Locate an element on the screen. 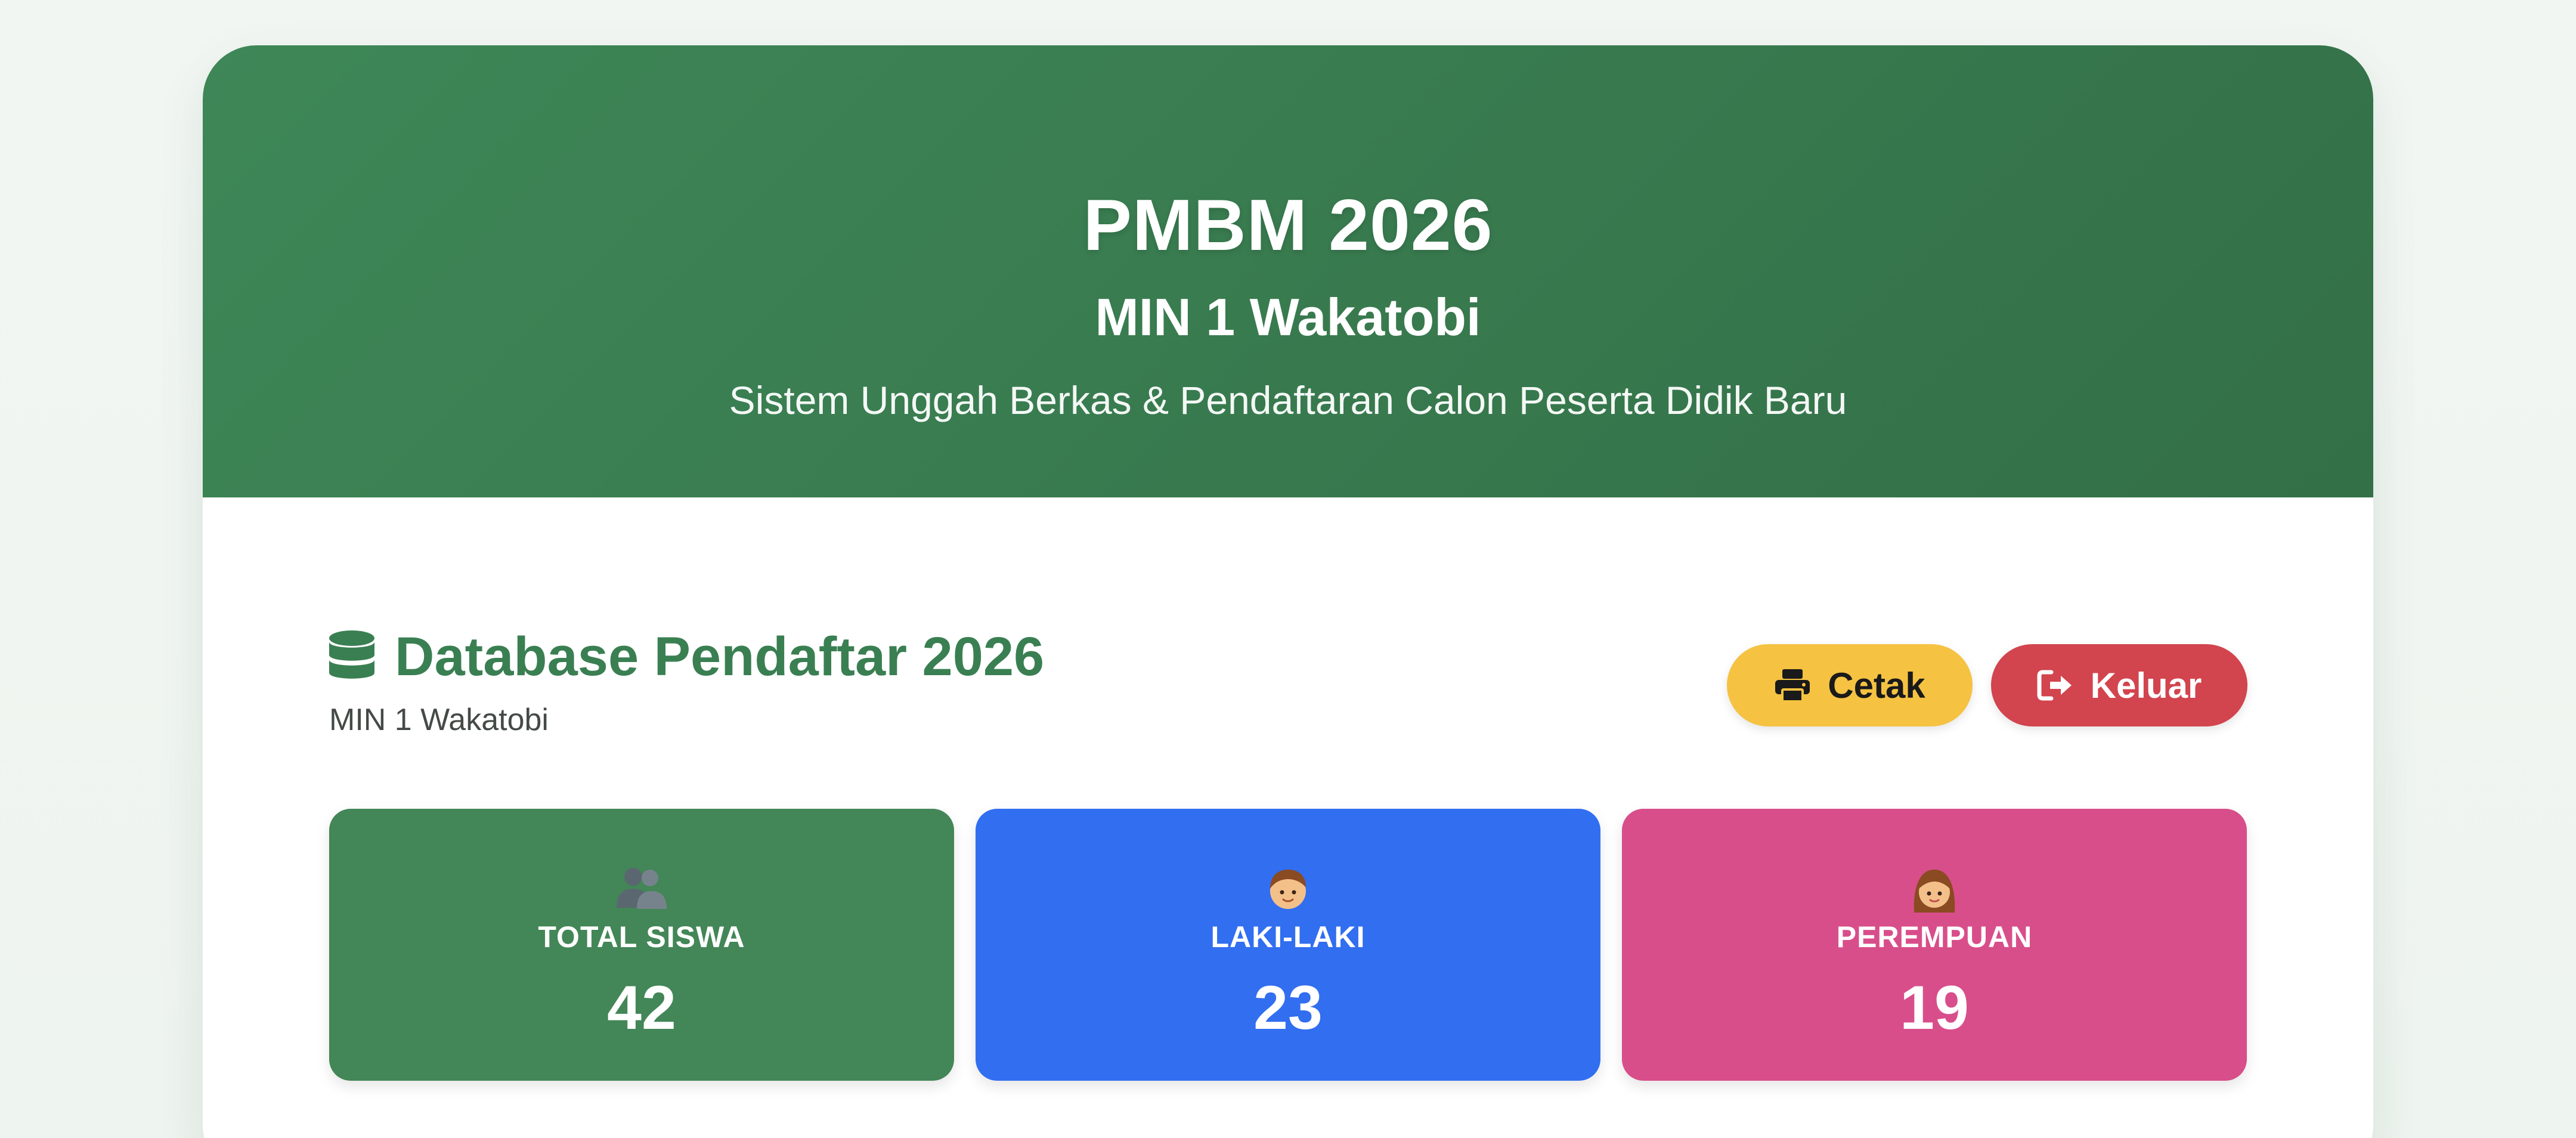 This screenshot has width=2576, height=1138. printer-icon is located at coordinates (1793, 686).